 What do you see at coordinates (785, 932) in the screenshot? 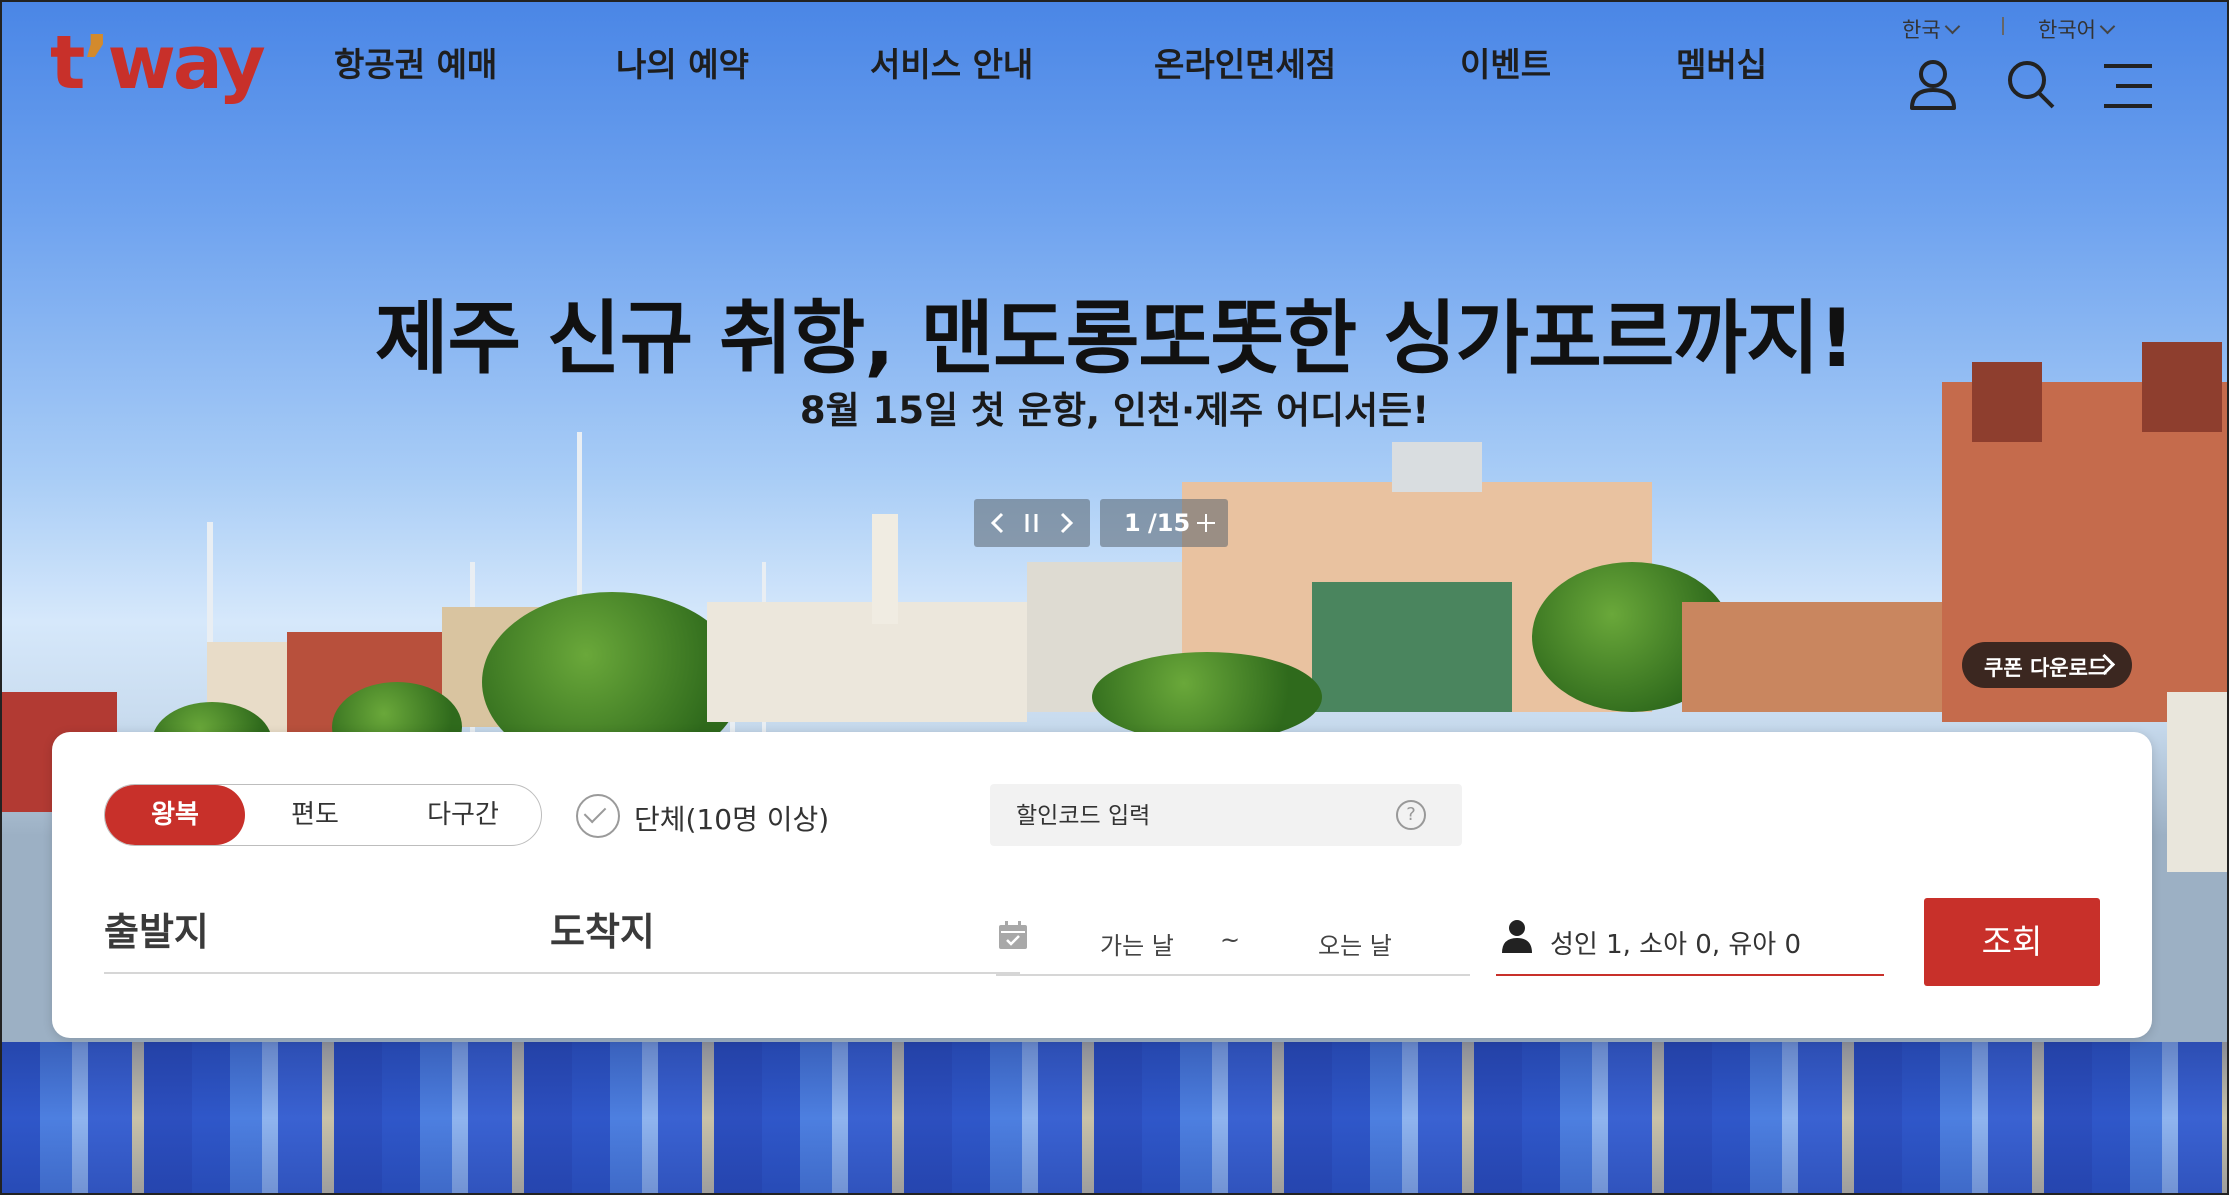
I see `destination-input` at bounding box center [785, 932].